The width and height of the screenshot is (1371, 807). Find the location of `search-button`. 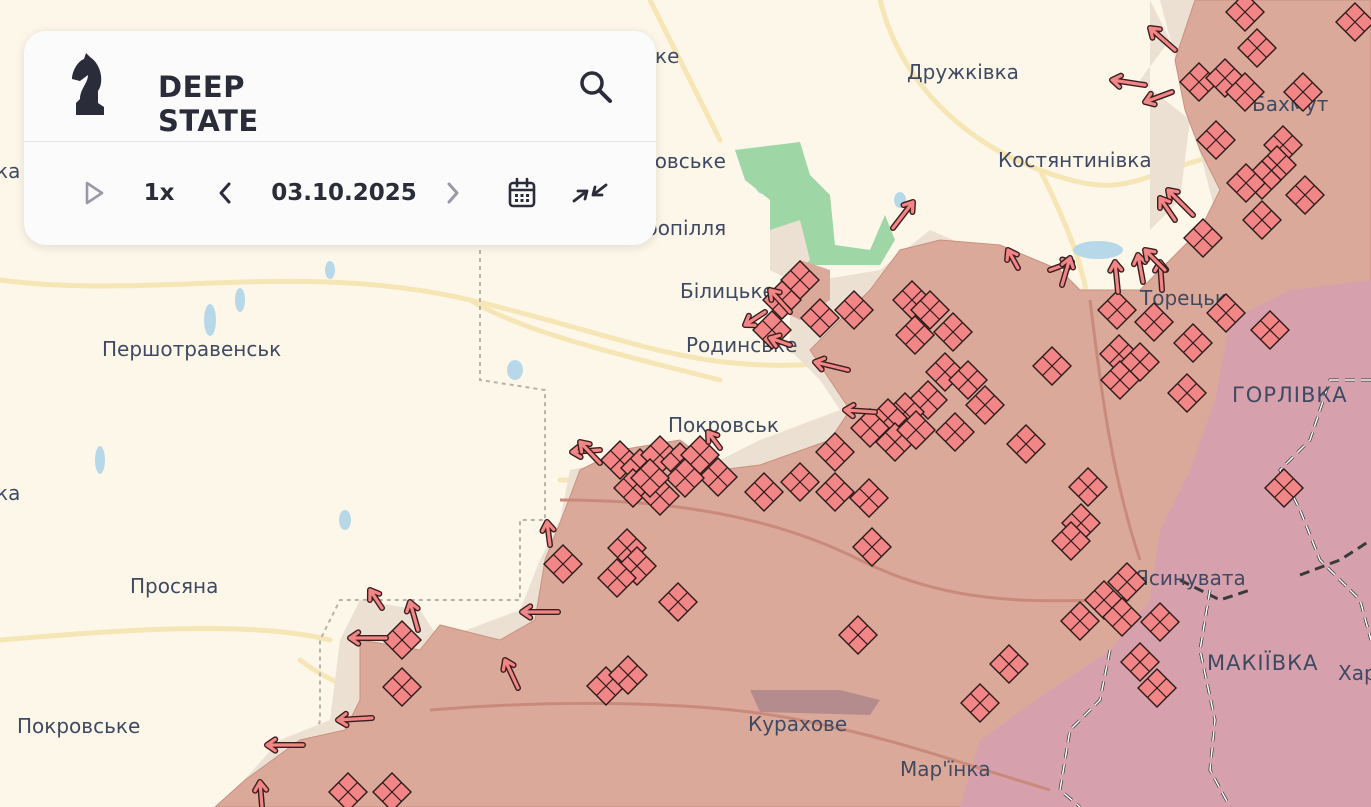

search-button is located at coordinates (596, 87).